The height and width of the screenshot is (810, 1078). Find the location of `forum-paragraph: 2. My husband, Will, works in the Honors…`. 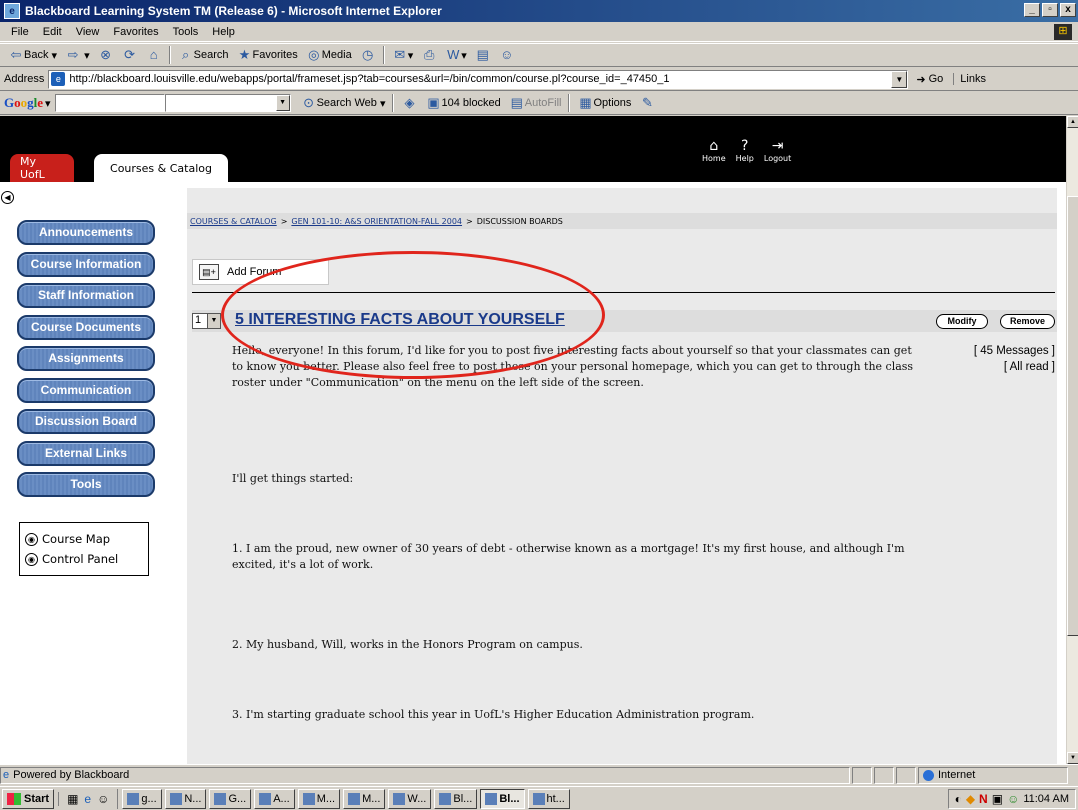

forum-paragraph: 2. My husband, Will, works in the Honors… is located at coordinates (407, 644).